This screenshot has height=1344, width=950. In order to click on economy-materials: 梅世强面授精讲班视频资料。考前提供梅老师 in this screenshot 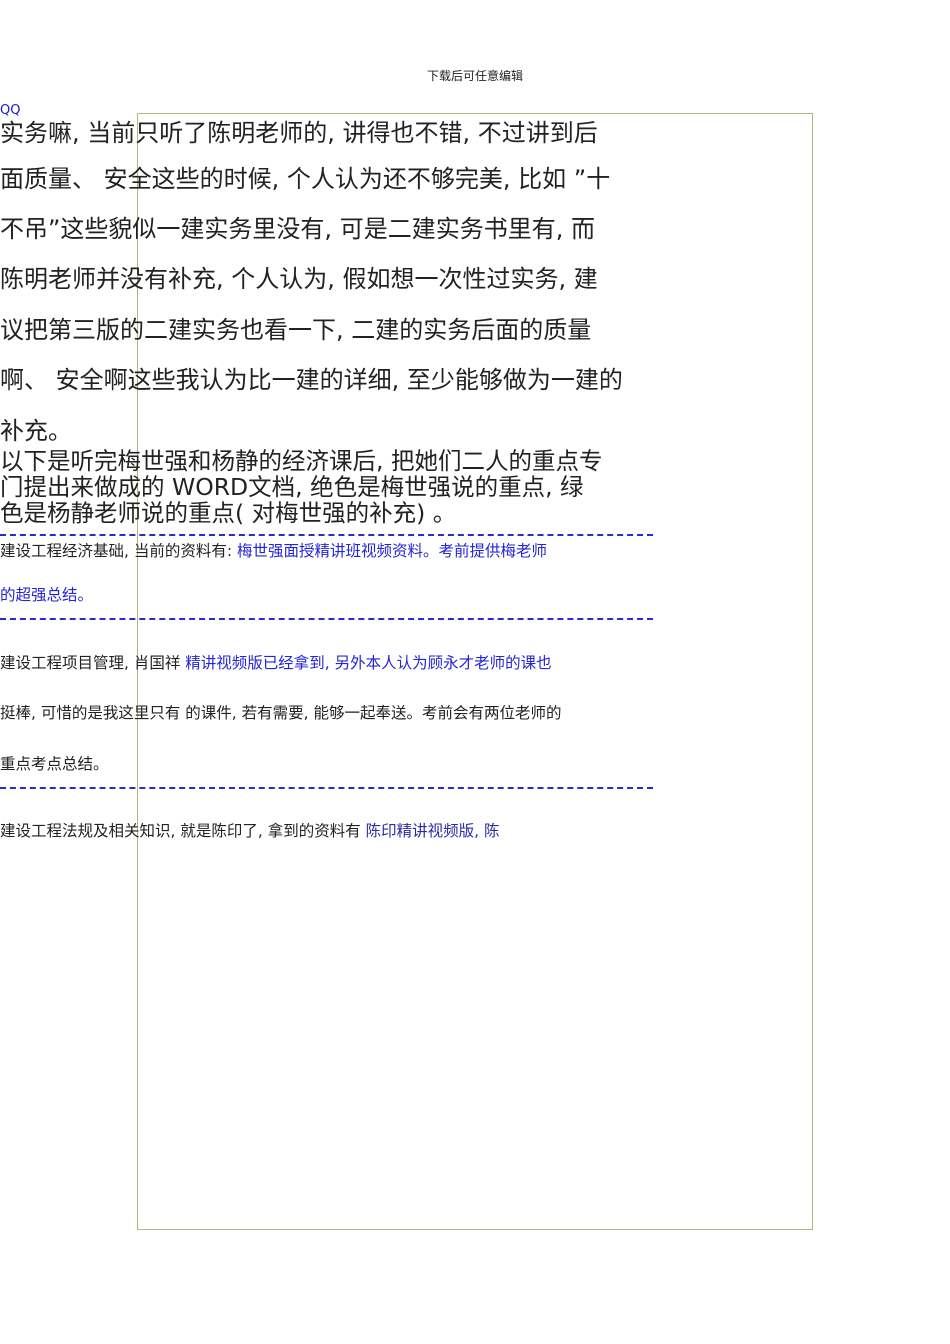, I will do `click(392, 551)`.